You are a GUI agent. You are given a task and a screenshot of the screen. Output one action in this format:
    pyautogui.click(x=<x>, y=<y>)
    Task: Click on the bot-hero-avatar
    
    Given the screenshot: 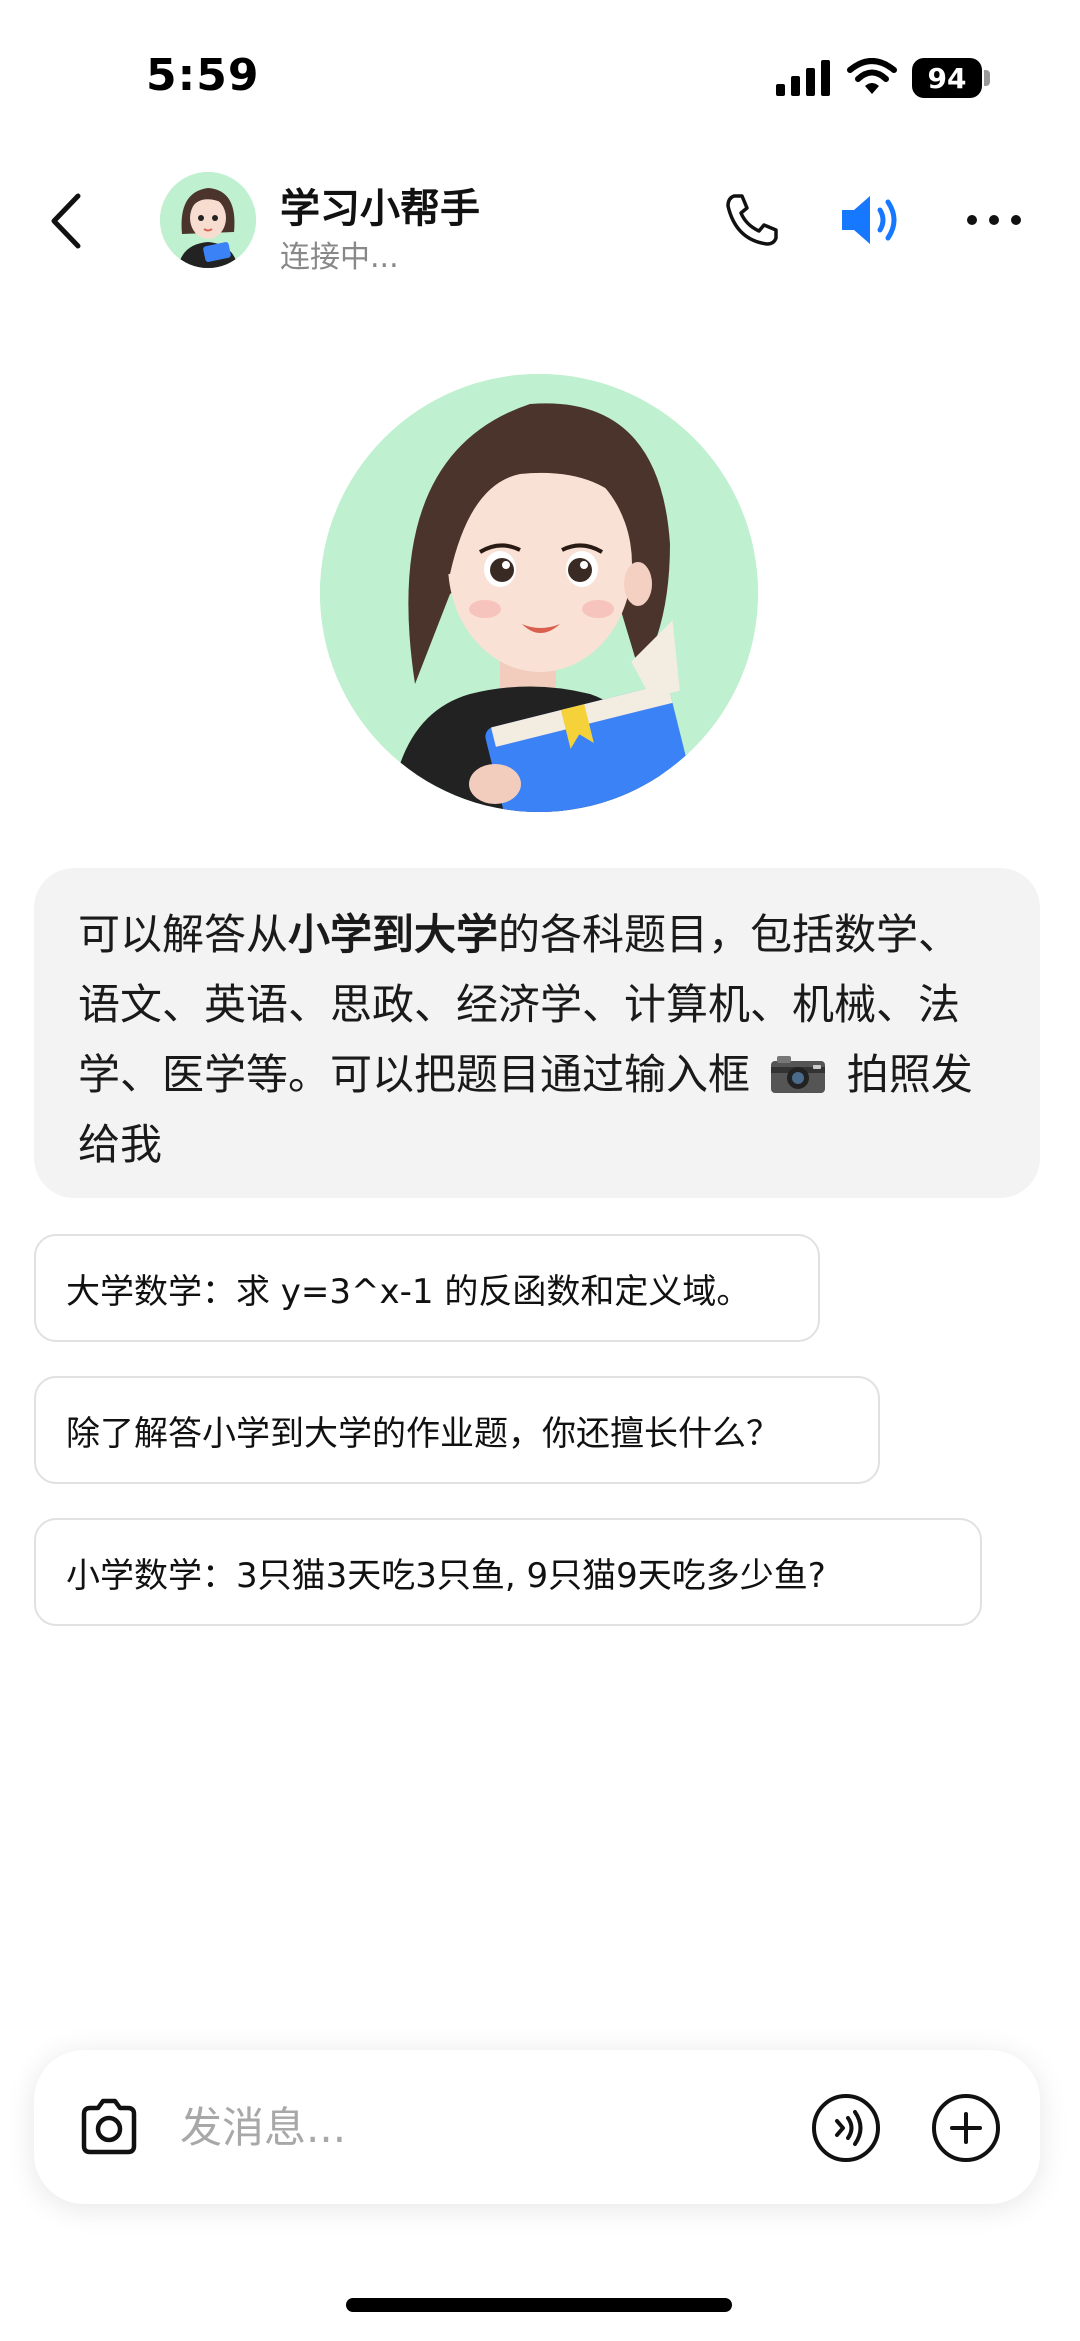 What is the action you would take?
    pyautogui.click(x=539, y=593)
    